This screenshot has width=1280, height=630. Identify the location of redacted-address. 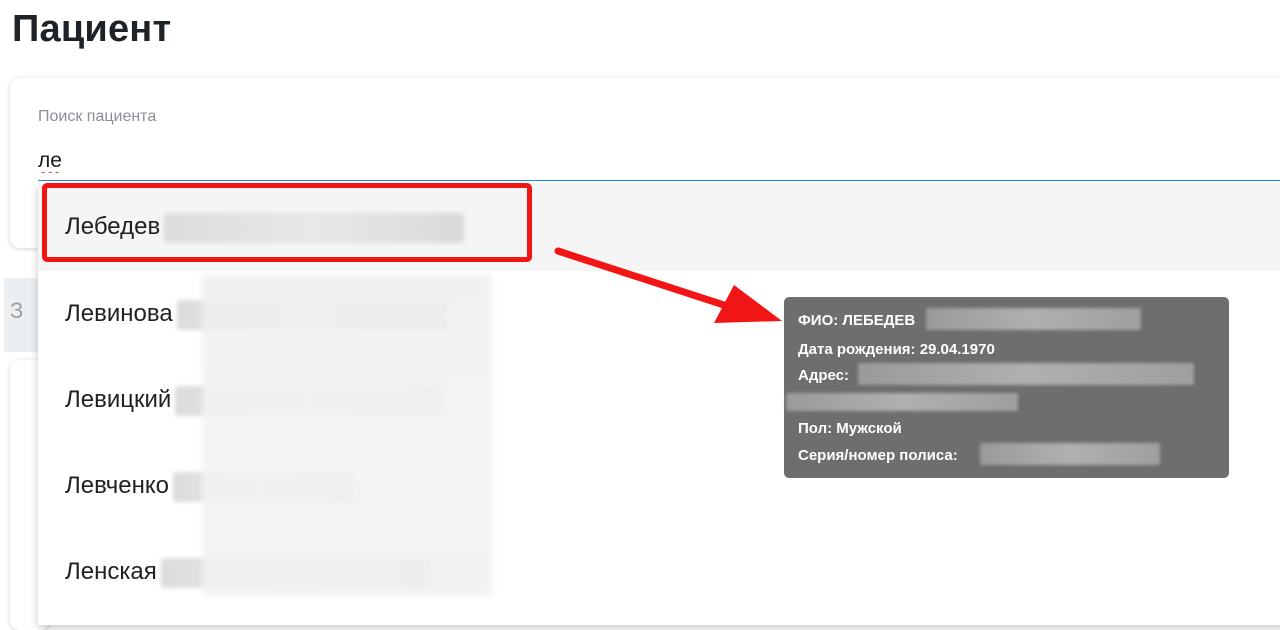
(1026, 374).